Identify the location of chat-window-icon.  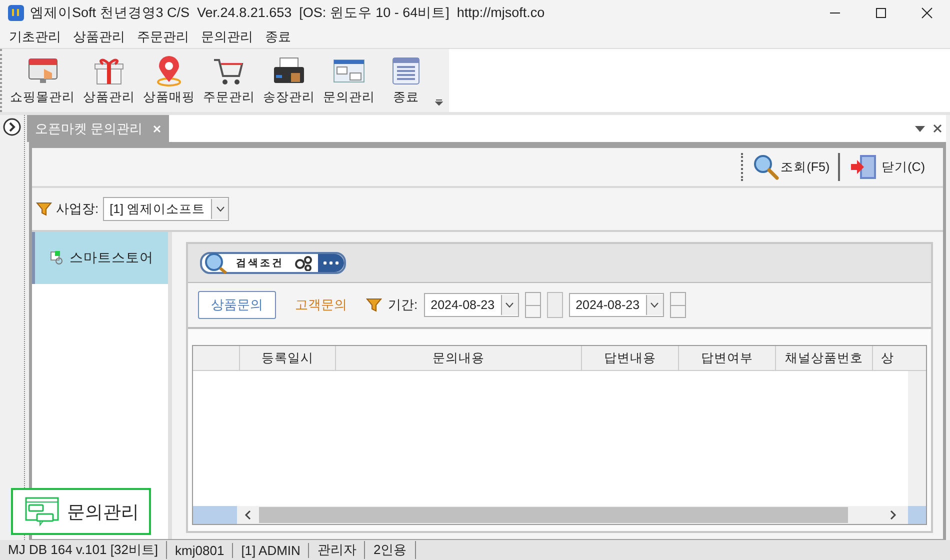
(42, 511).